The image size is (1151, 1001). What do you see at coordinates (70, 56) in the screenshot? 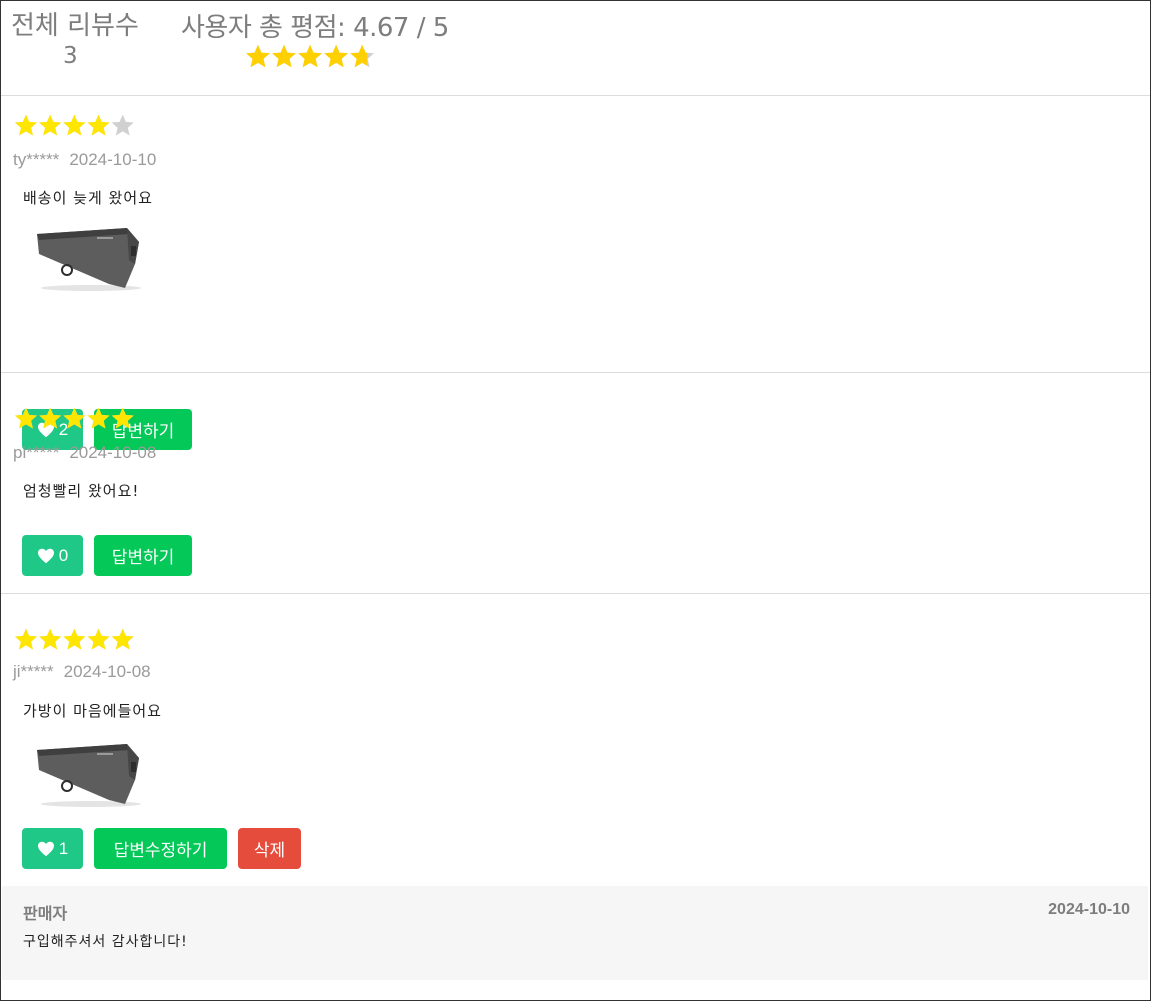
I see `total-review-count: 3` at bounding box center [70, 56].